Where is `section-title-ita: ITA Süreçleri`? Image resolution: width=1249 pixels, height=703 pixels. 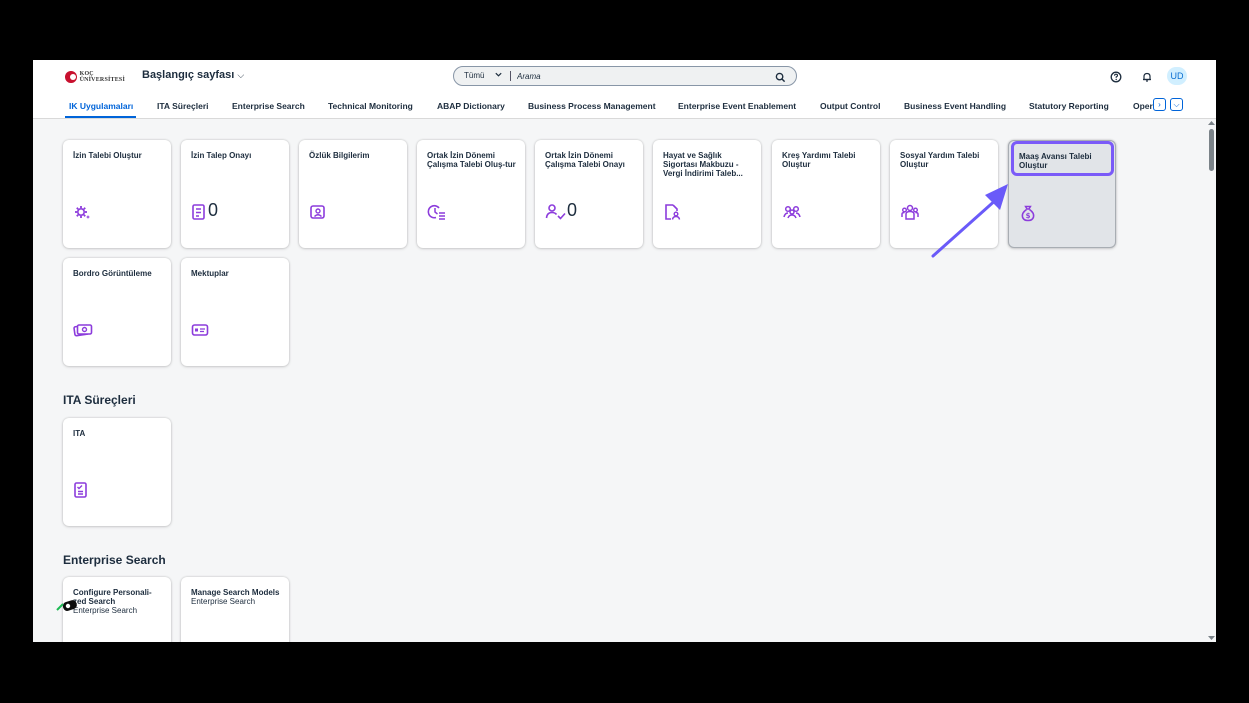 section-title-ita: ITA Süreçleri is located at coordinates (99, 400).